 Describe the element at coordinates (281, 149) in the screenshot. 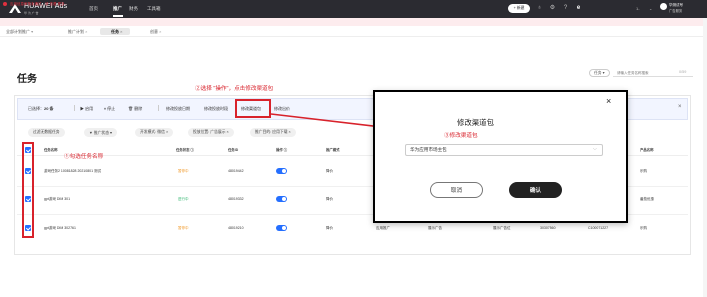

I see `col-operation: 操作 ⓘ` at that location.